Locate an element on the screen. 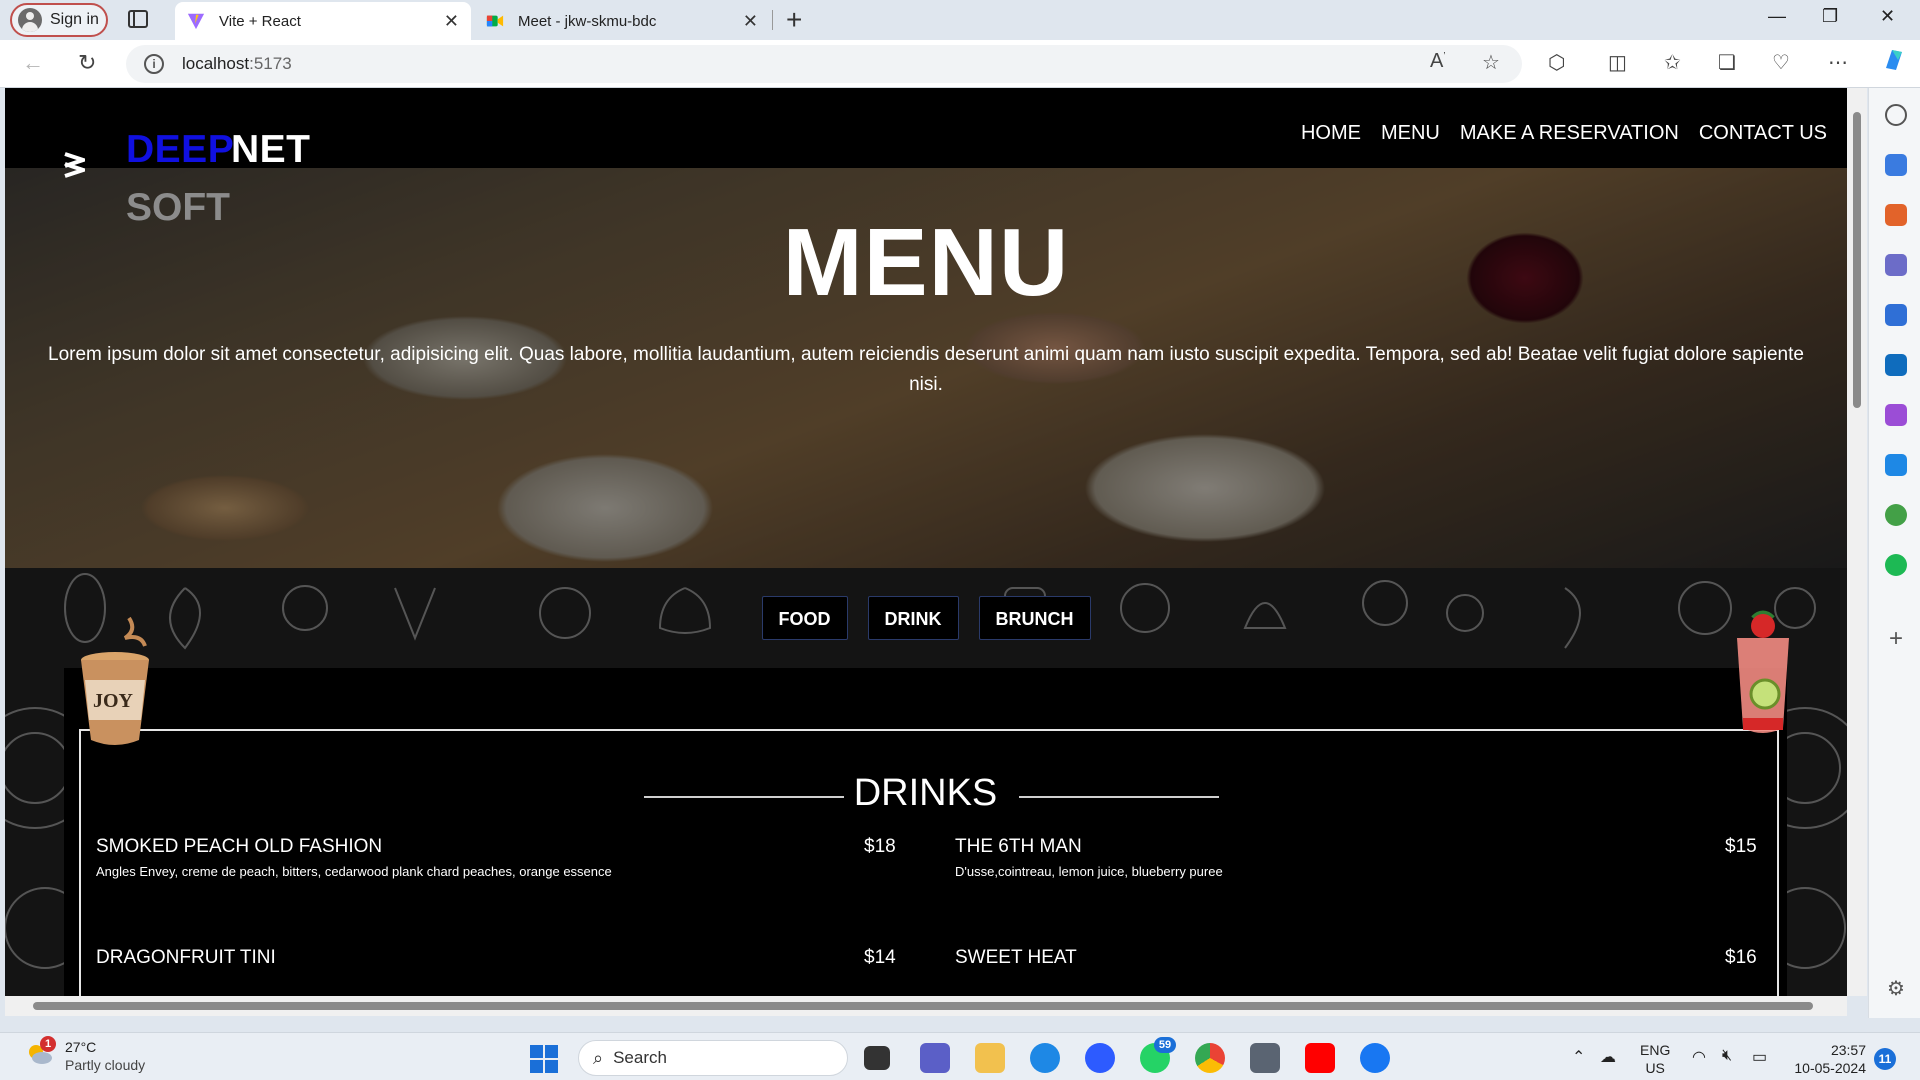 The image size is (1920, 1080). add-app-icon: + is located at coordinates (1896, 639).